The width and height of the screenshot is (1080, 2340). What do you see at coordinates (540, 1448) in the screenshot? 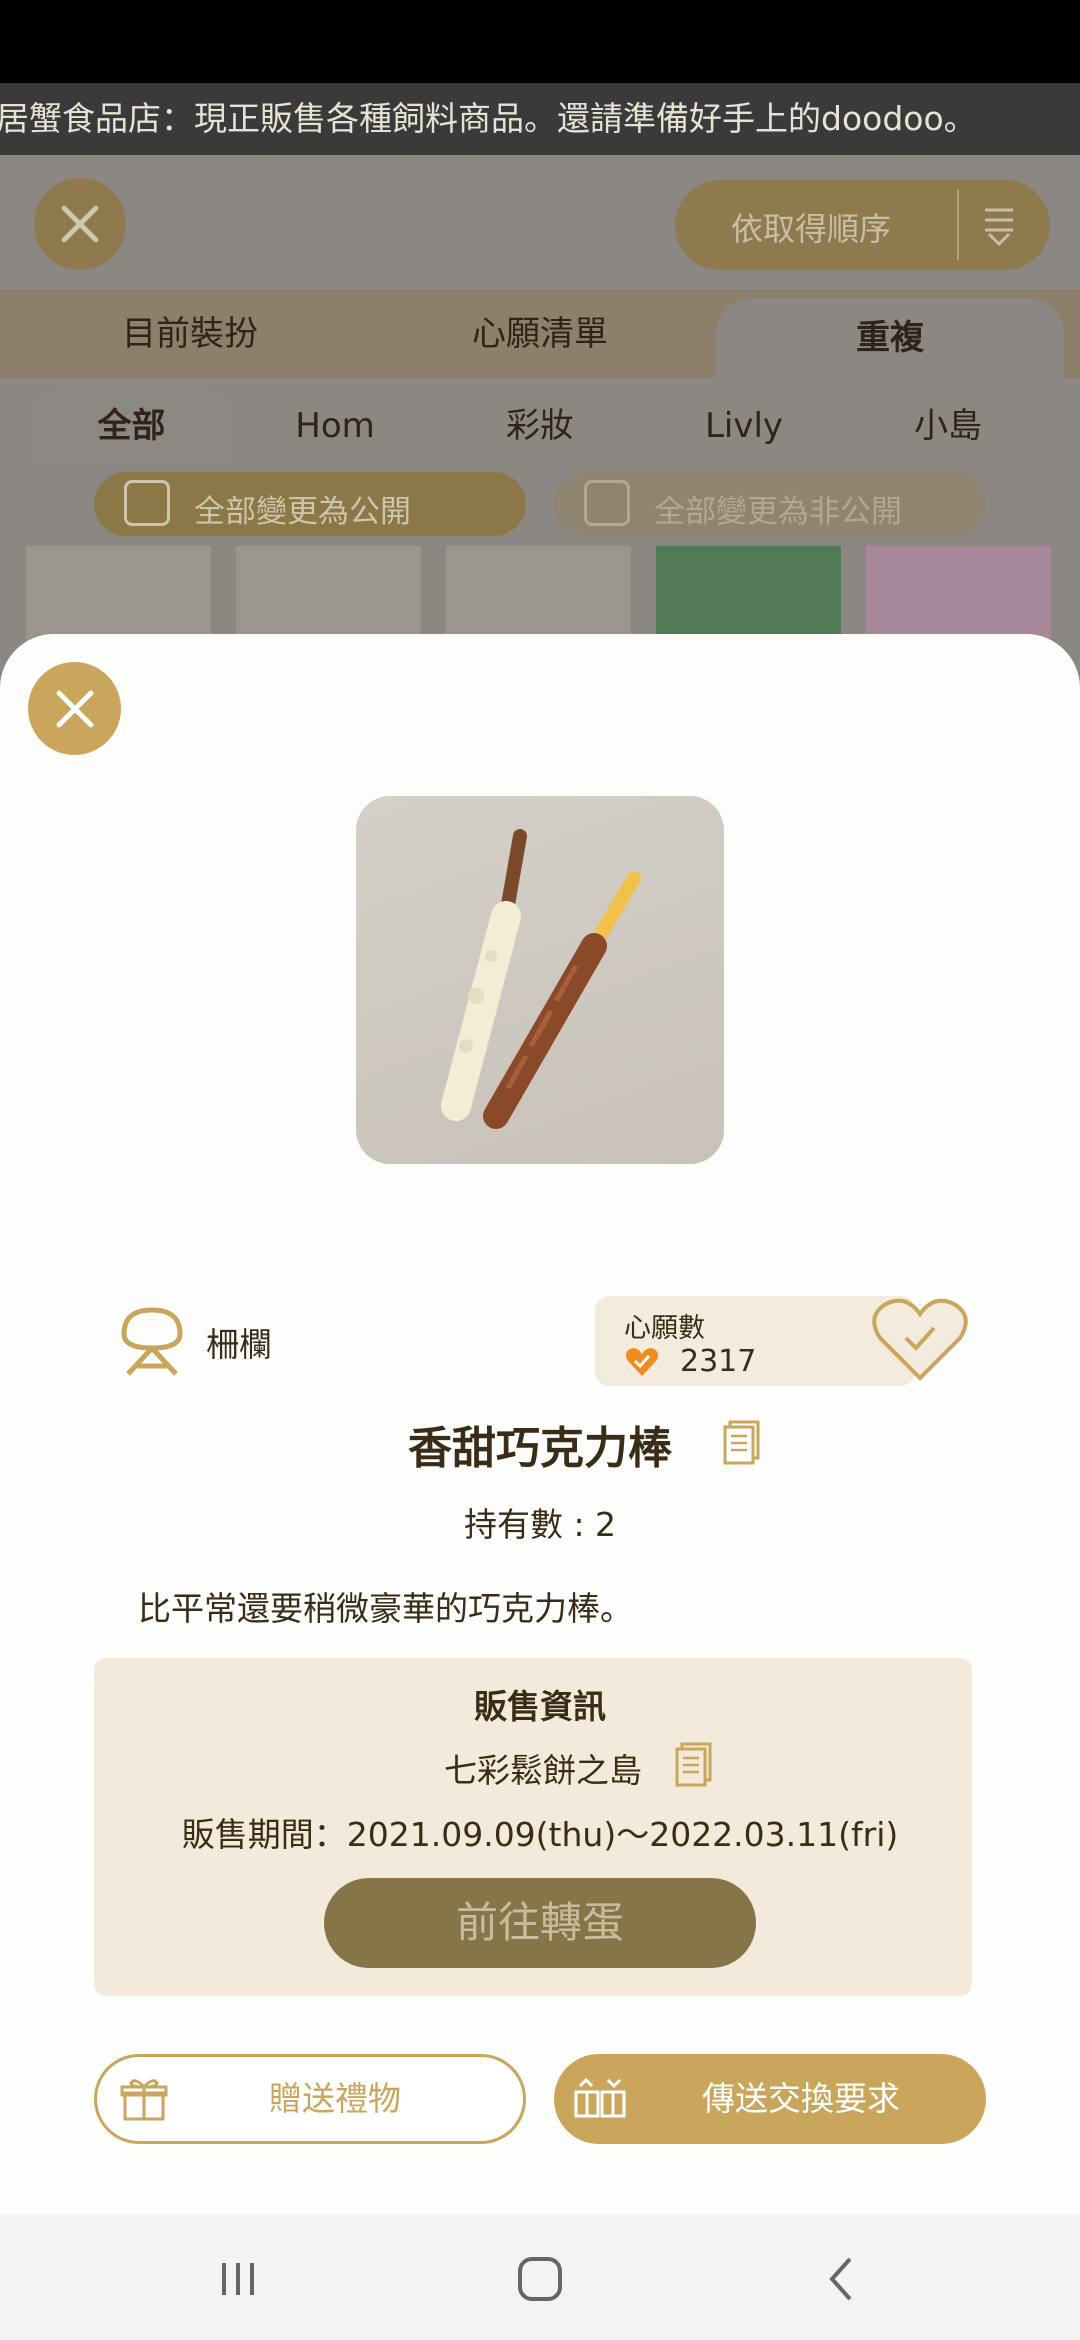
I see `item-name-text: 香甜巧克力棒` at bounding box center [540, 1448].